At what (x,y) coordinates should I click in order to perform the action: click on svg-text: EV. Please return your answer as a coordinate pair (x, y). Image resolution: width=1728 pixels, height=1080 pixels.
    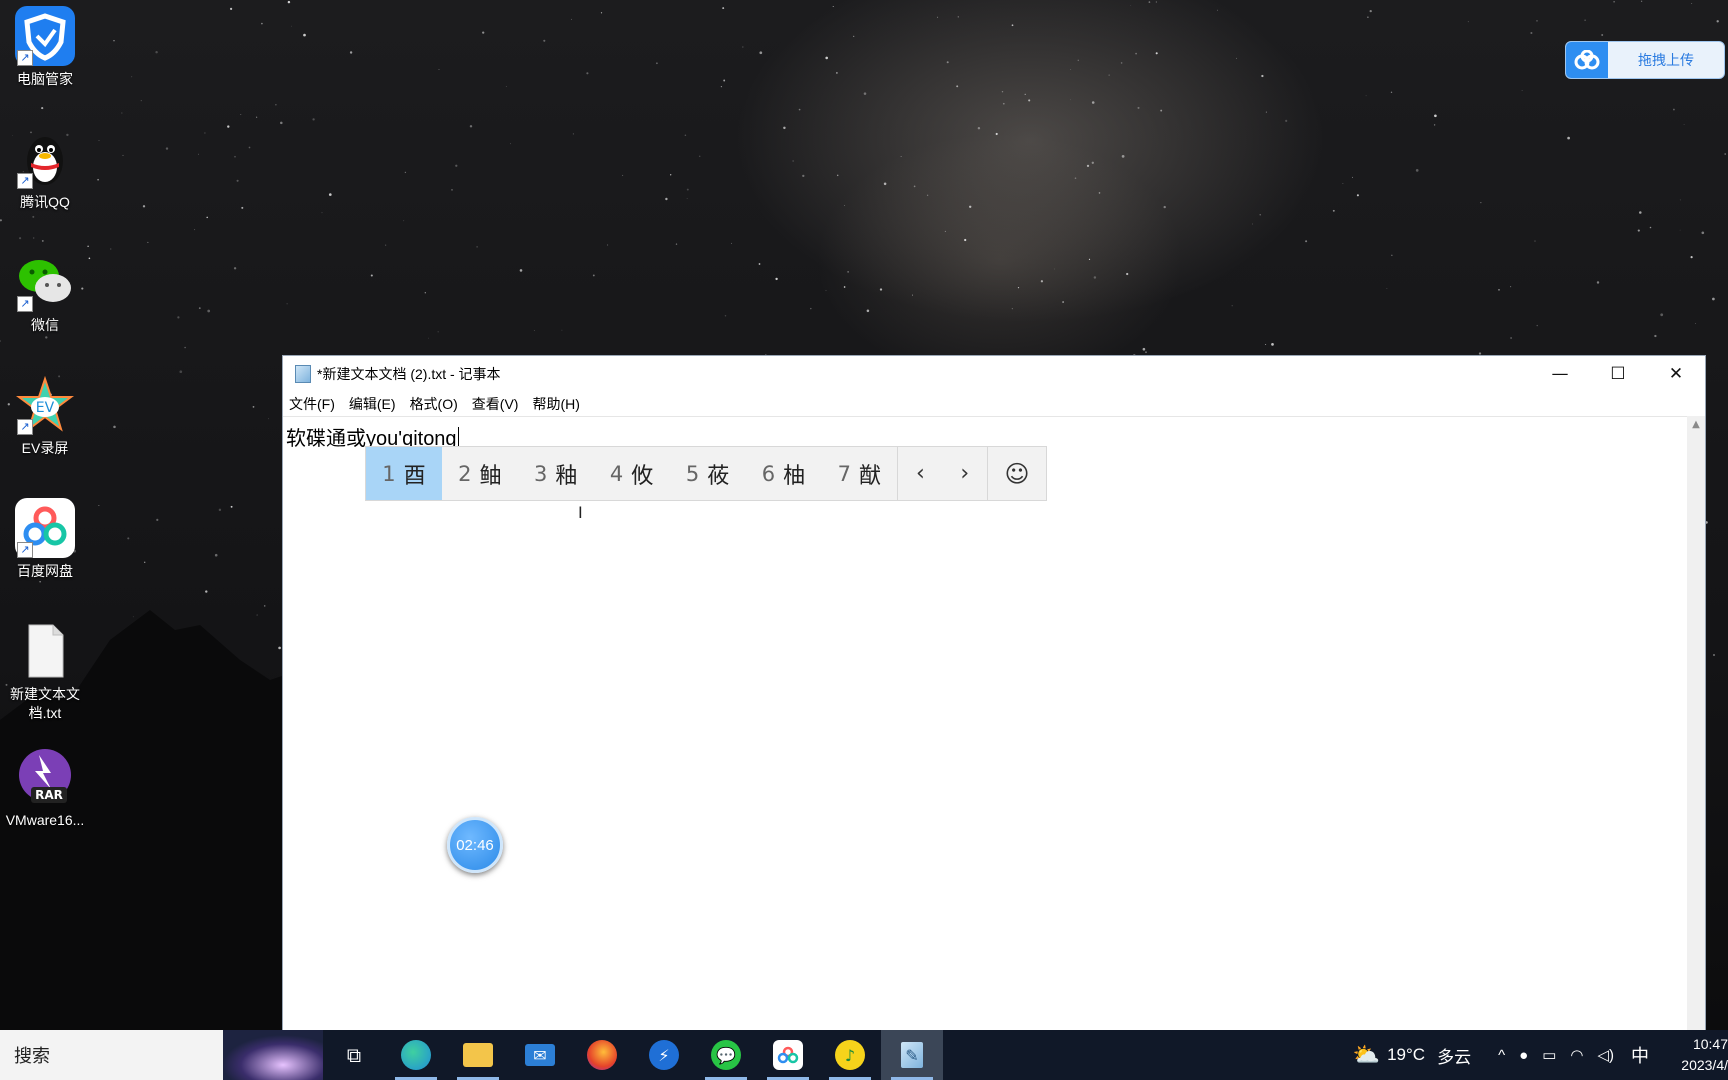
    Looking at the image, I should click on (45, 408).